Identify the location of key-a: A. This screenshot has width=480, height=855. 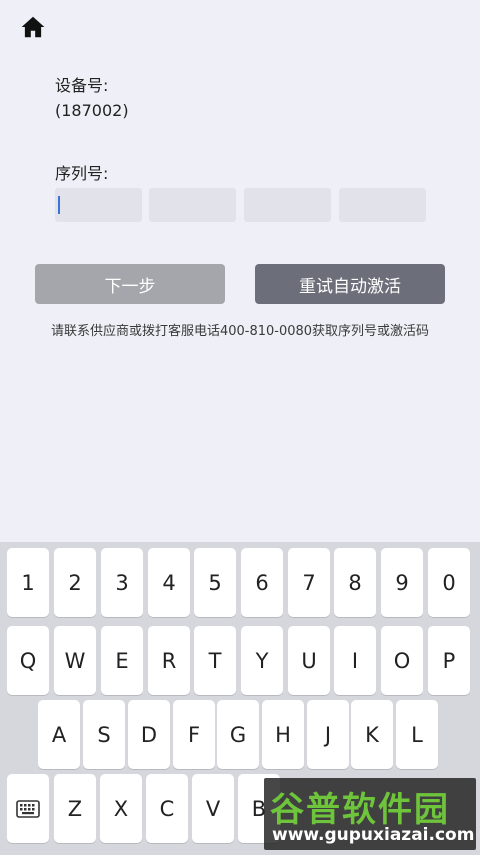
(59, 734).